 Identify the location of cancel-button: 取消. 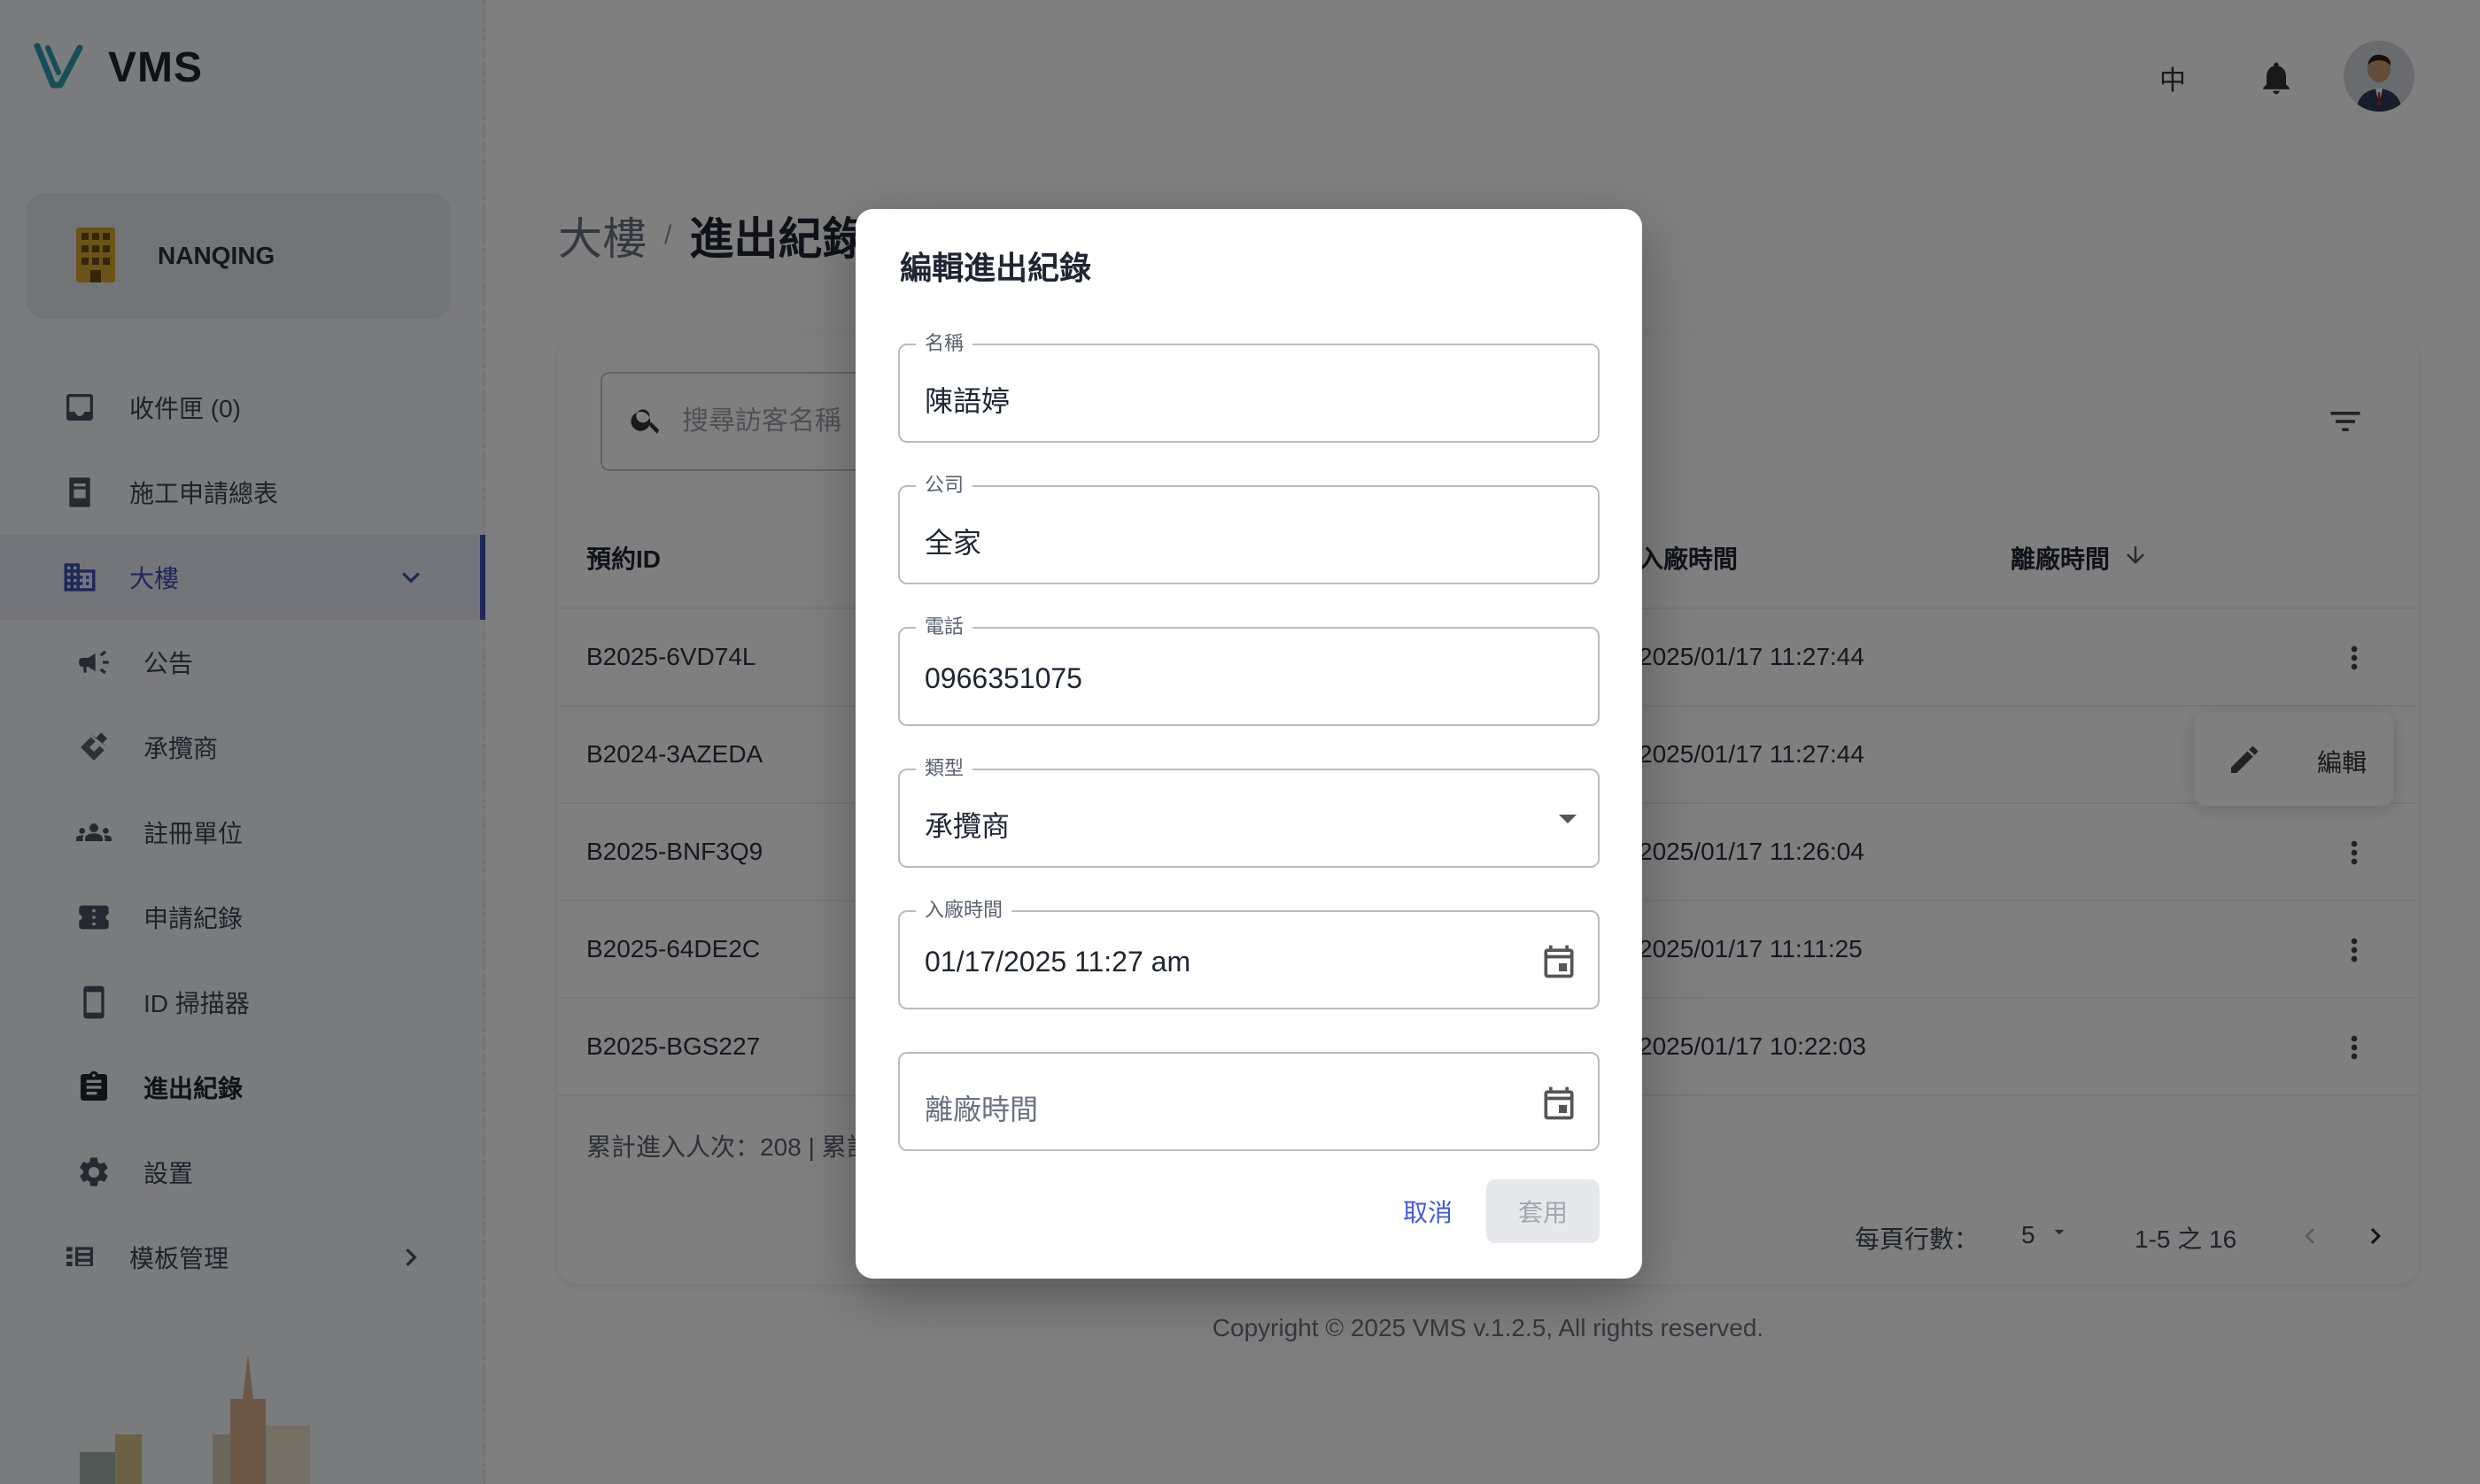
(1428, 1211).